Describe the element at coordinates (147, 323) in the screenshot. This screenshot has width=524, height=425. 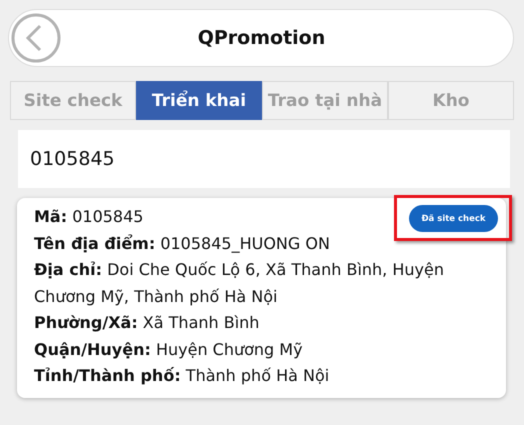
I see `site-detail: Phường/Xã: Xã Thanh Bình` at that location.